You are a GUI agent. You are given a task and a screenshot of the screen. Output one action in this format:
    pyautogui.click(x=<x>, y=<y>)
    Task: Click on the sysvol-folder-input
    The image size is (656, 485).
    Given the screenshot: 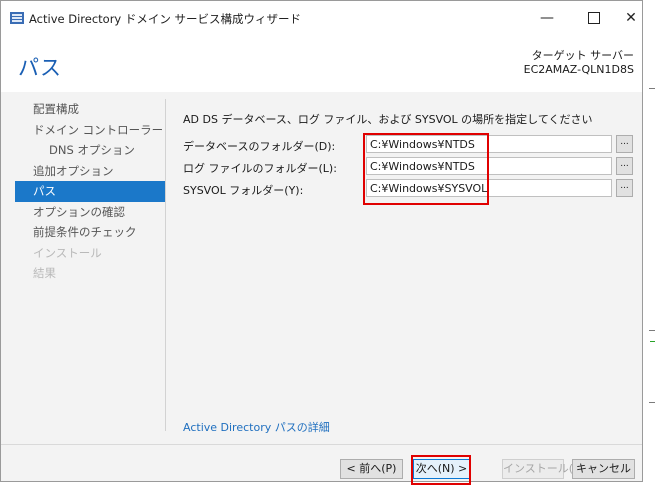 What is the action you would take?
    pyautogui.click(x=489, y=188)
    